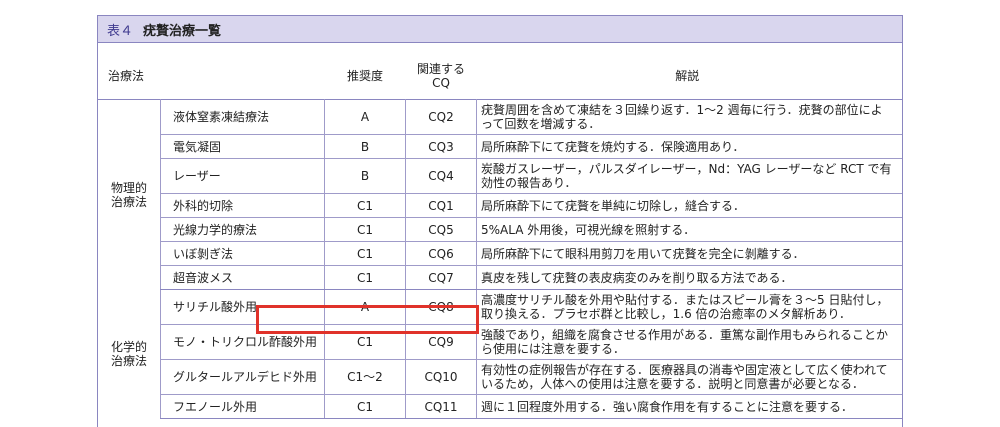  Describe the element at coordinates (242, 406) in the screenshot. I see `treatment-name: フエノール外用` at that location.